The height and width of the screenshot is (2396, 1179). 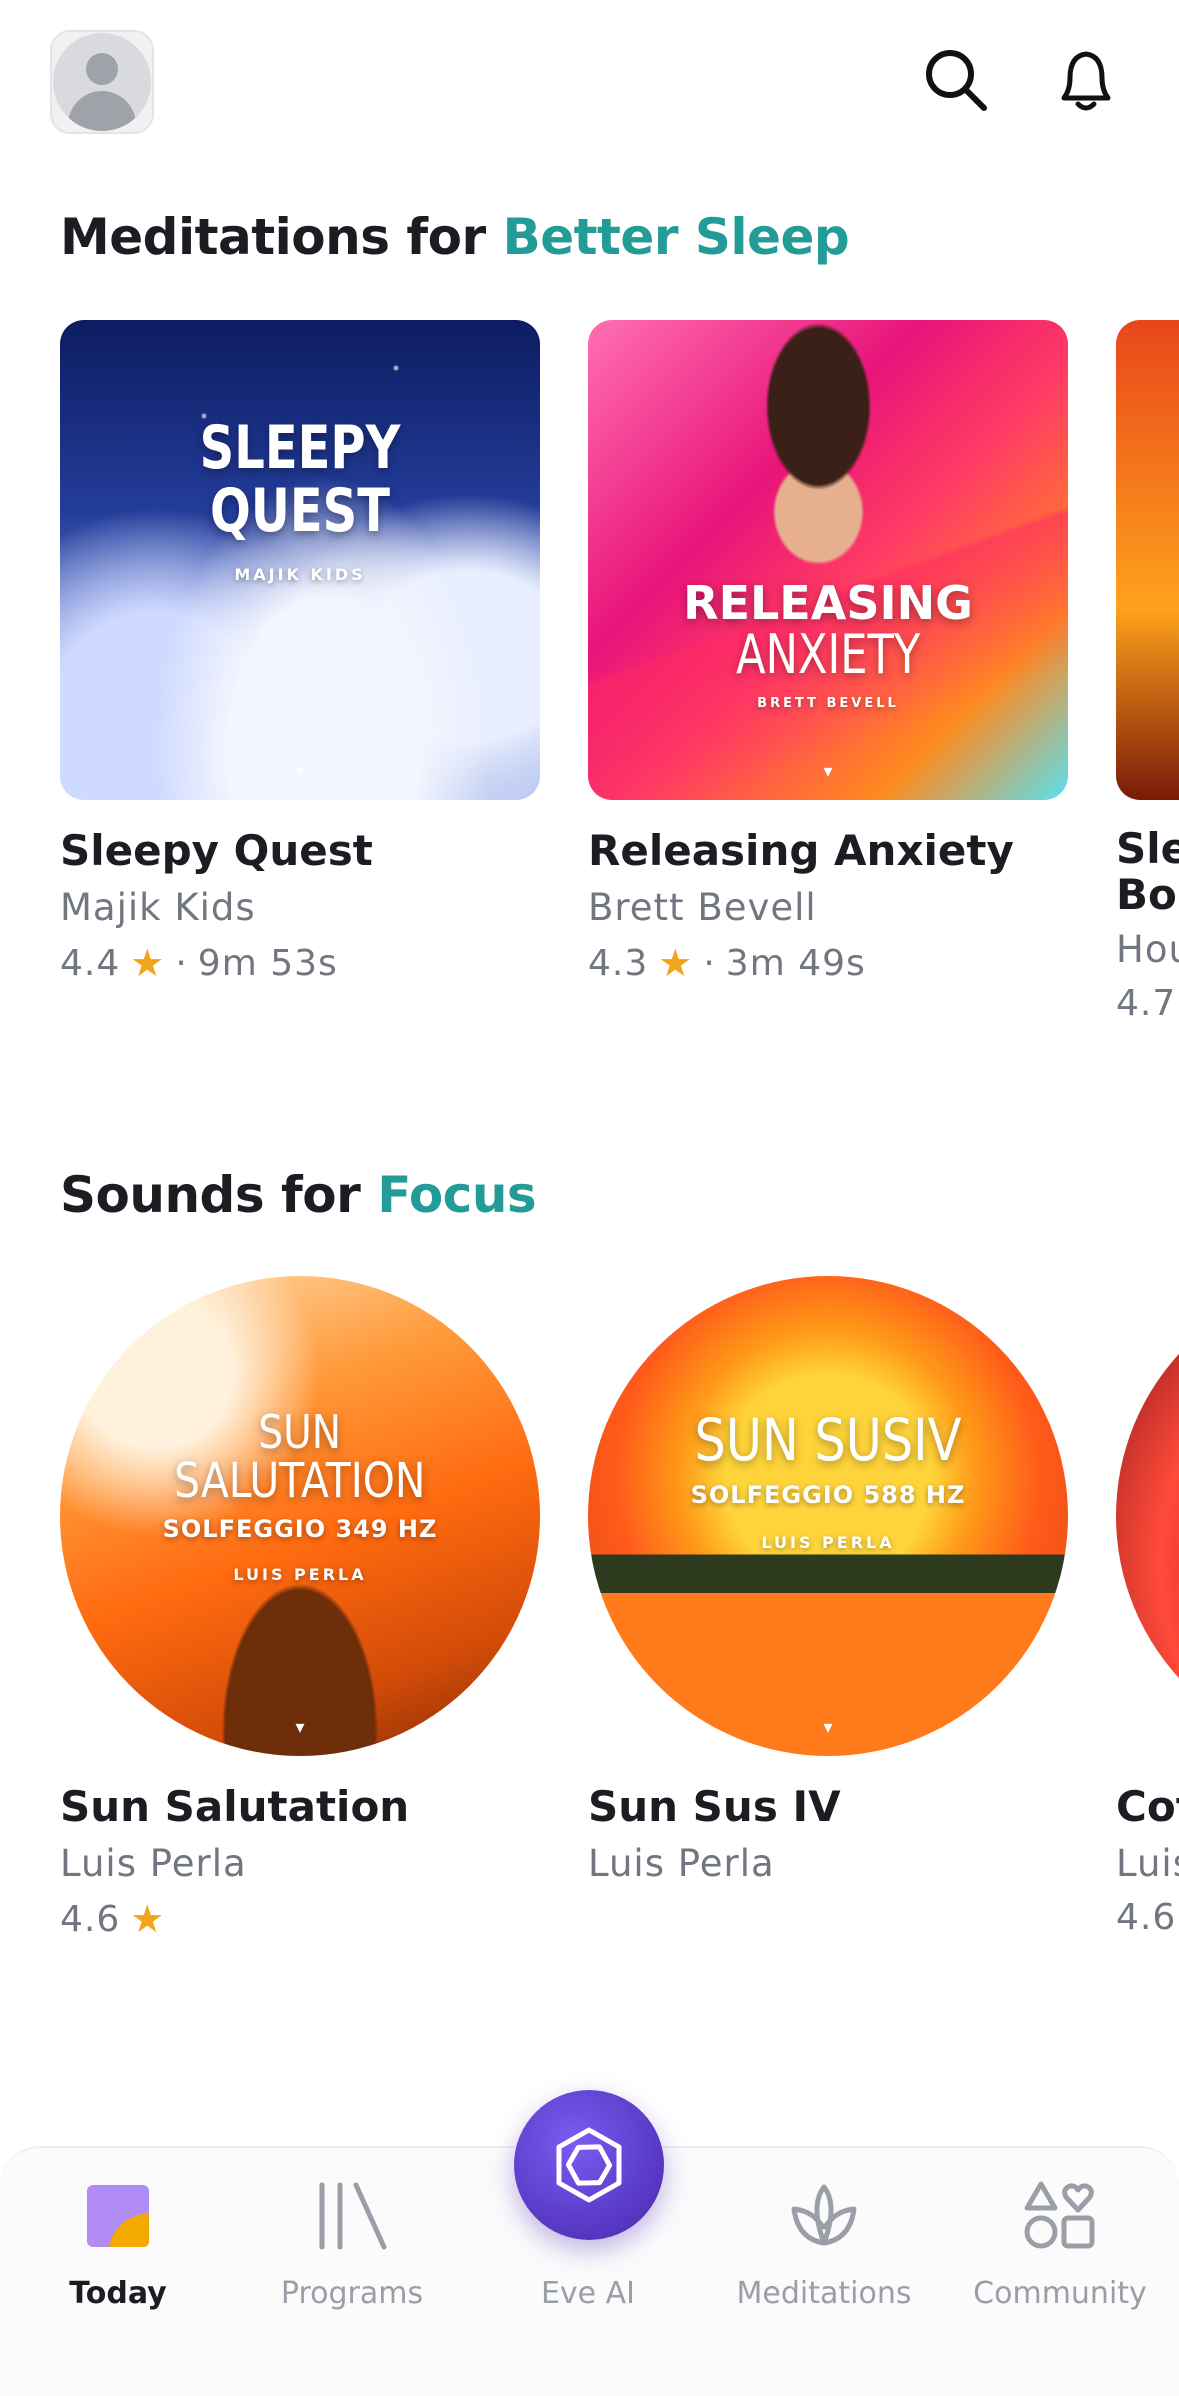 What do you see at coordinates (618, 963) in the screenshot?
I see `card-rating: 4.3` at bounding box center [618, 963].